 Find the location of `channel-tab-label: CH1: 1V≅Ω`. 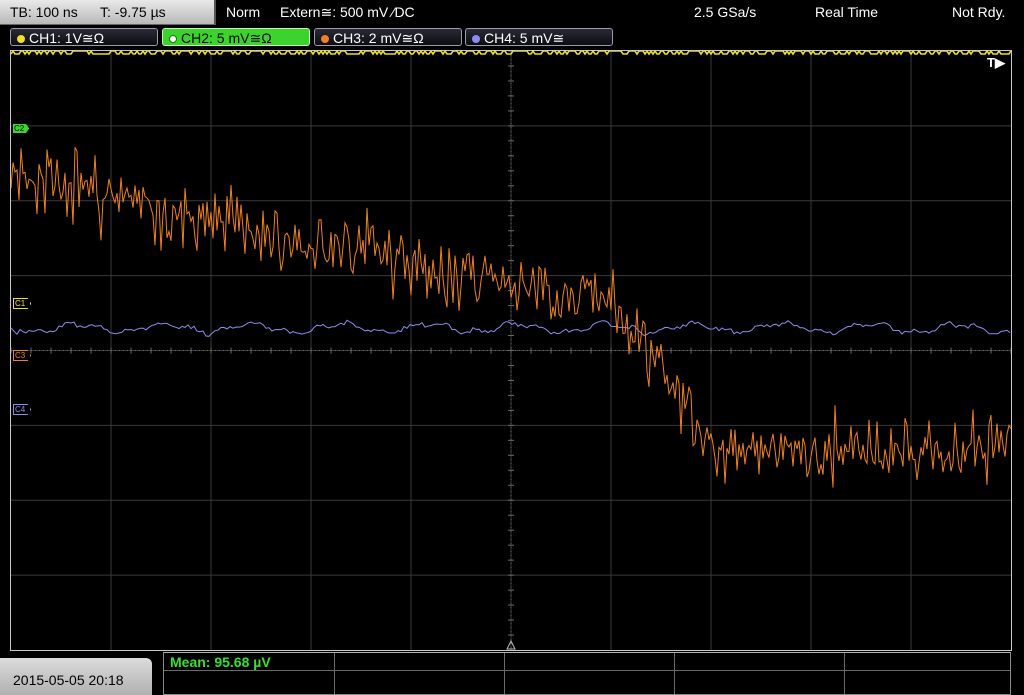

channel-tab-label: CH1: 1V≅Ω is located at coordinates (67, 38).